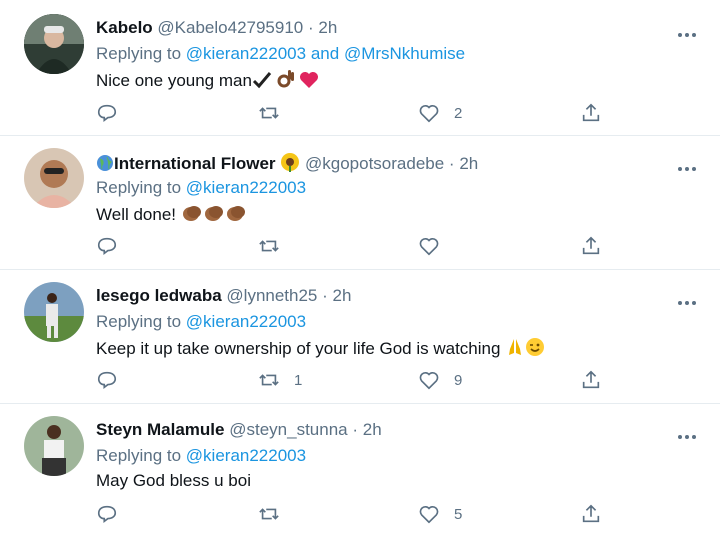 The height and width of the screenshot is (544, 720). I want to click on winking-face-emoji, so click(535, 349).